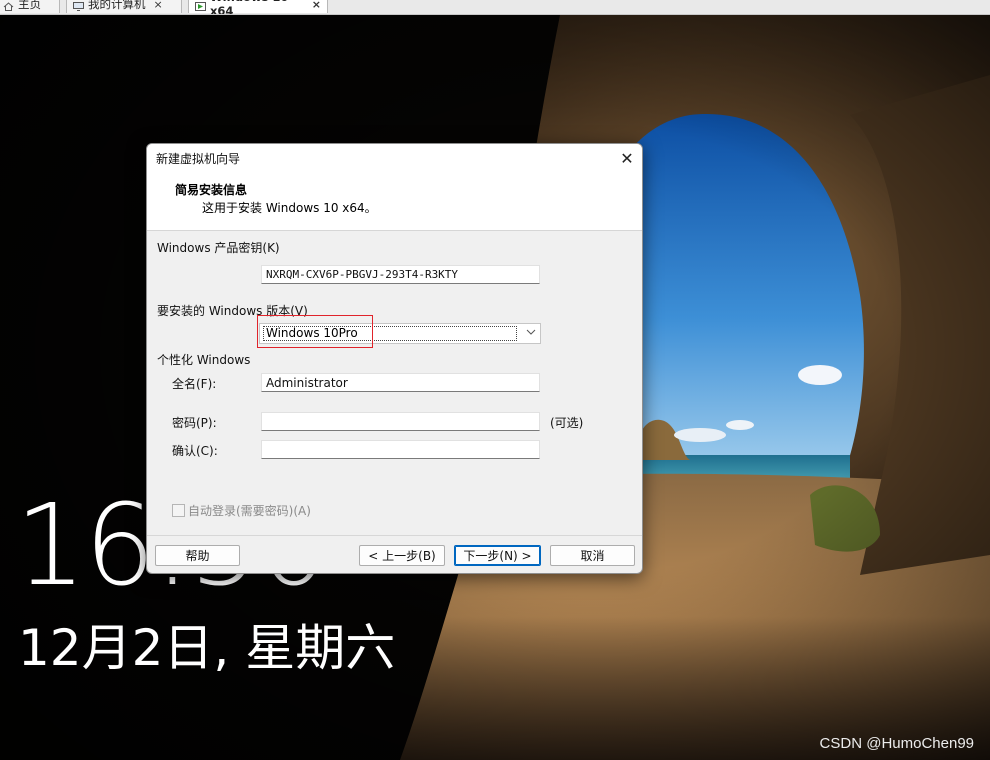 The height and width of the screenshot is (760, 990). I want to click on tab-label: Windows 10 x64, so click(249, 7).